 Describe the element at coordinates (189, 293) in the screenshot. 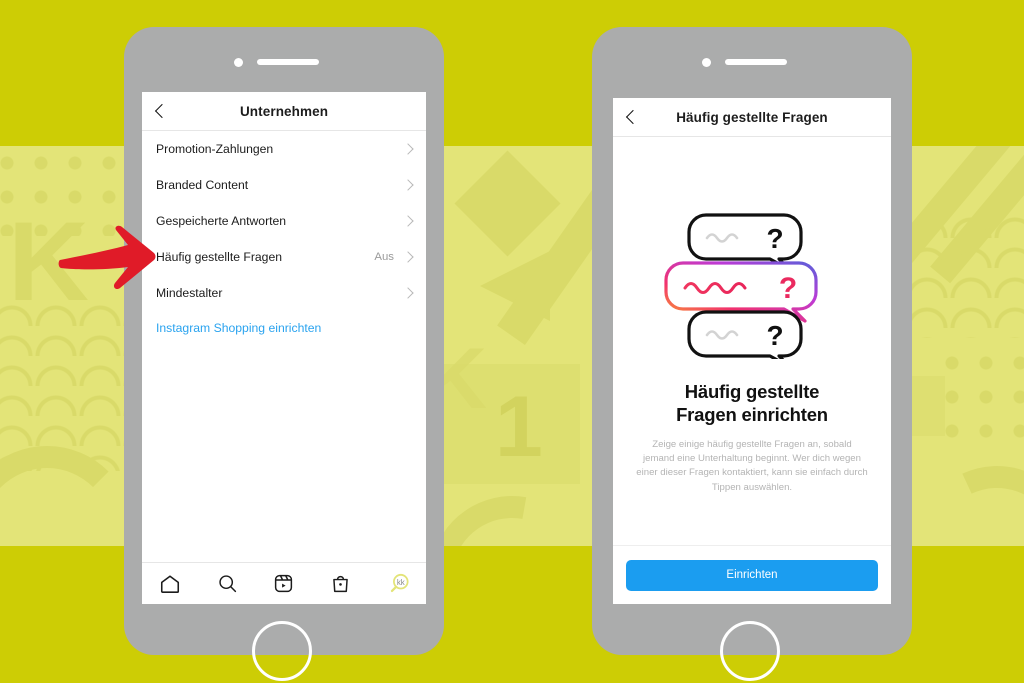

I see `list-item-label: Mindestalter` at that location.